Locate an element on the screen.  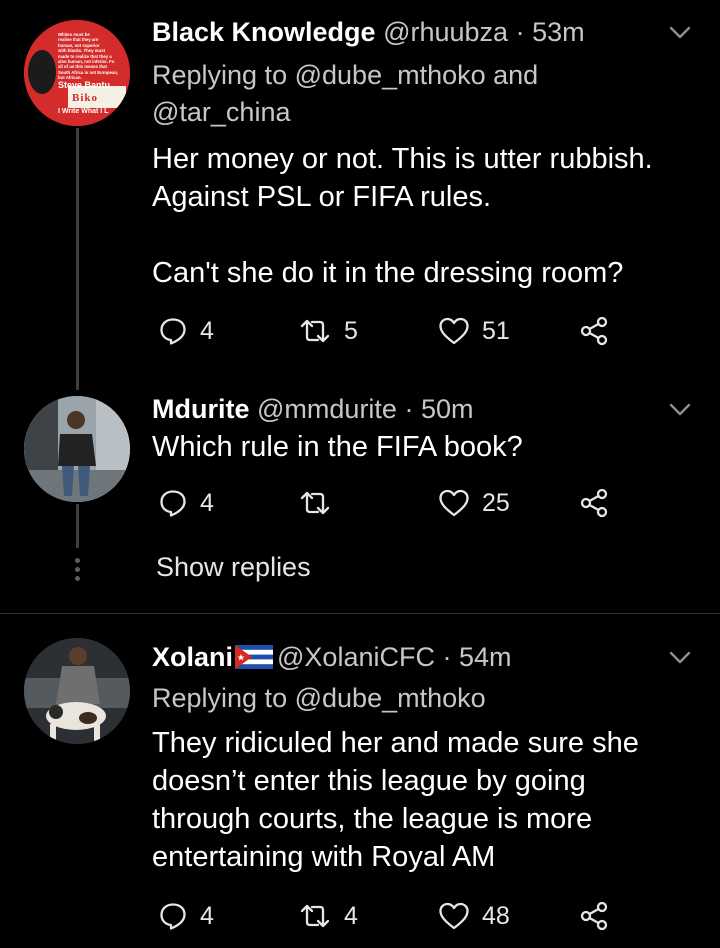
replying-to: Replying to @dube_mthoko is located at coordinates (319, 698).